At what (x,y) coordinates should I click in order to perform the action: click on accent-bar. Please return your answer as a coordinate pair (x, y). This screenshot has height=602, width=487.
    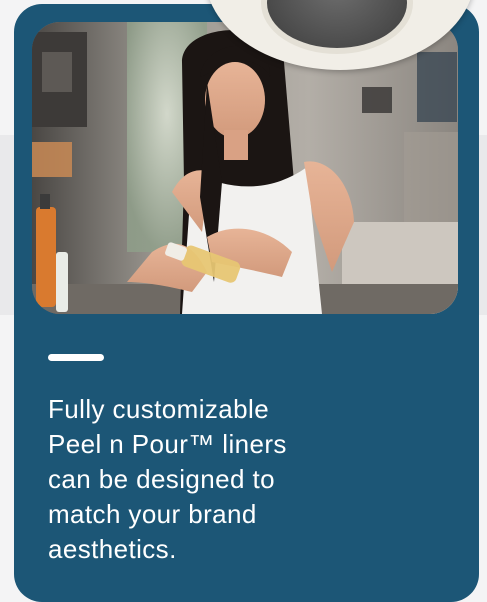
    Looking at the image, I should click on (76, 357).